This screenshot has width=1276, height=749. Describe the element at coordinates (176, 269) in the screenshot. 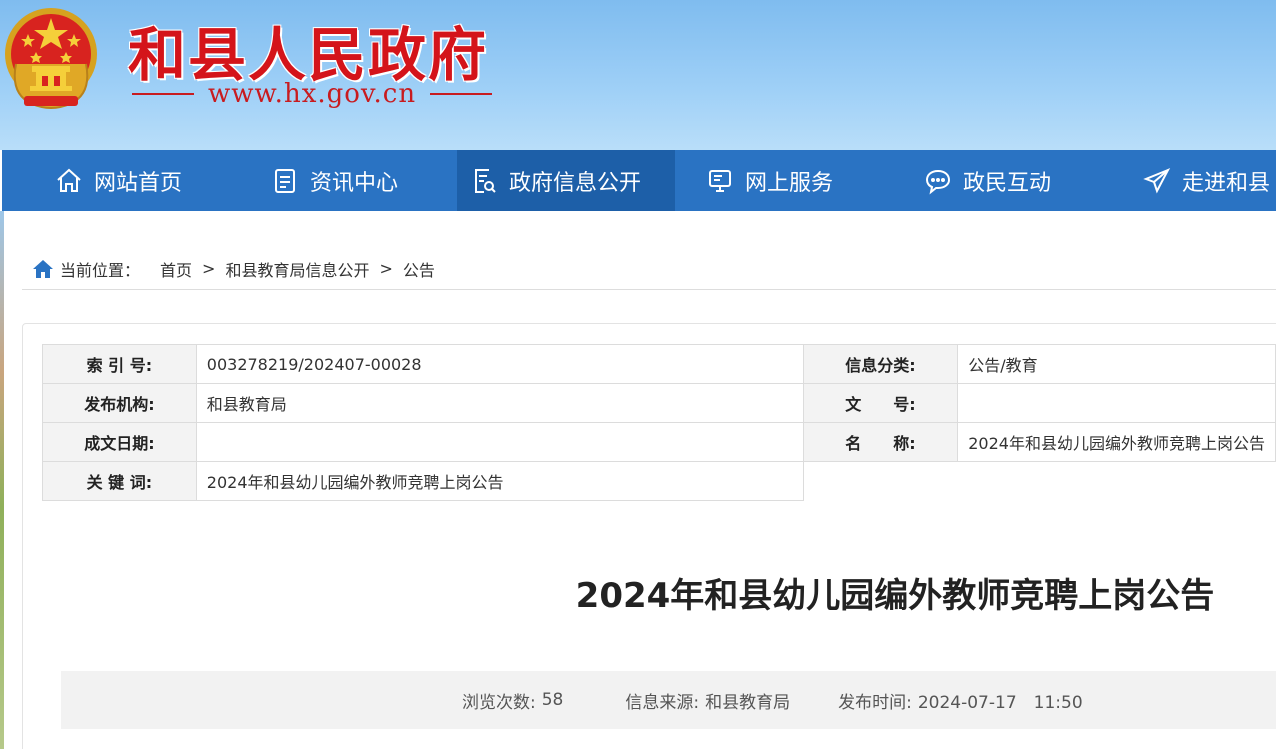

I see `breadcrumb-item-home: 首页` at that location.